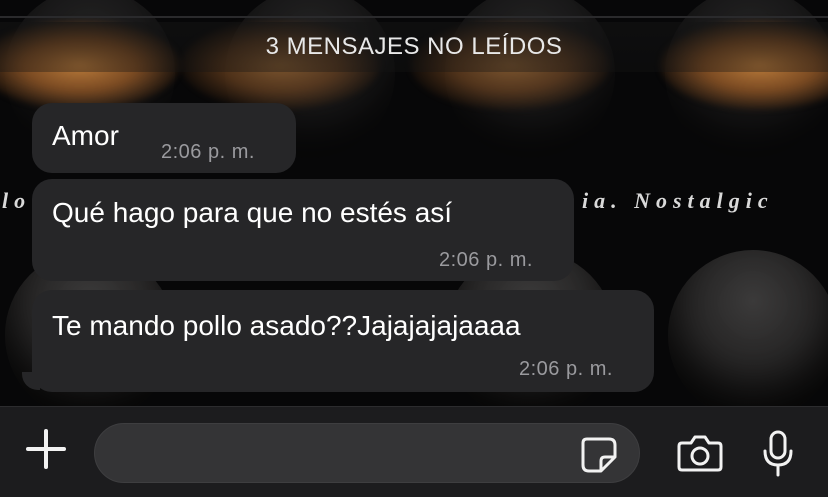 This screenshot has height=497, width=828. Describe the element at coordinates (367, 453) in the screenshot. I see `message-input` at that location.